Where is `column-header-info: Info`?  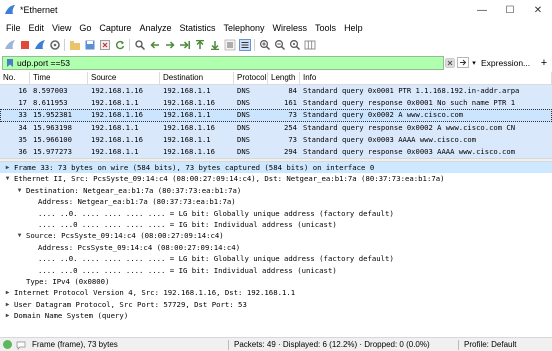
column-header-info: Info is located at coordinates (426, 78).